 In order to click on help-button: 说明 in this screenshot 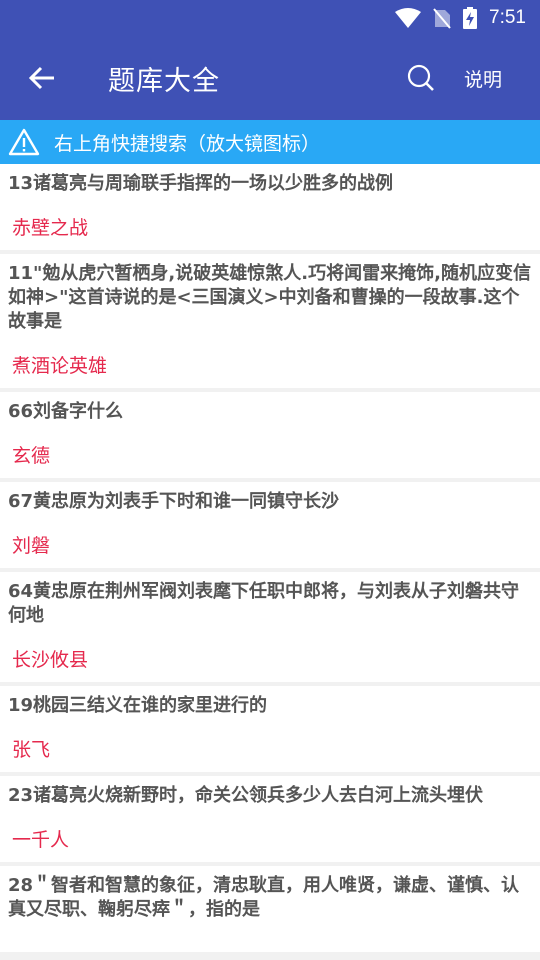, I will do `click(498, 78)`.